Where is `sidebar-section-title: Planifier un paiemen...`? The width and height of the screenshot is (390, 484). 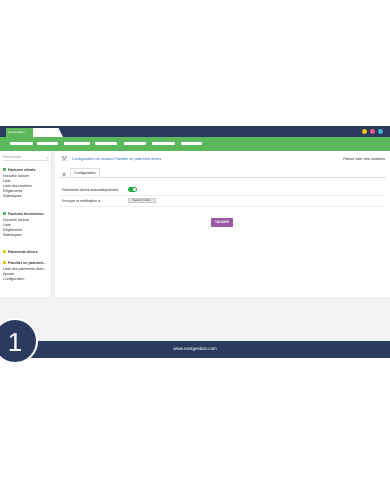 sidebar-section-title: Planifier un paiemen... is located at coordinates (27, 263).